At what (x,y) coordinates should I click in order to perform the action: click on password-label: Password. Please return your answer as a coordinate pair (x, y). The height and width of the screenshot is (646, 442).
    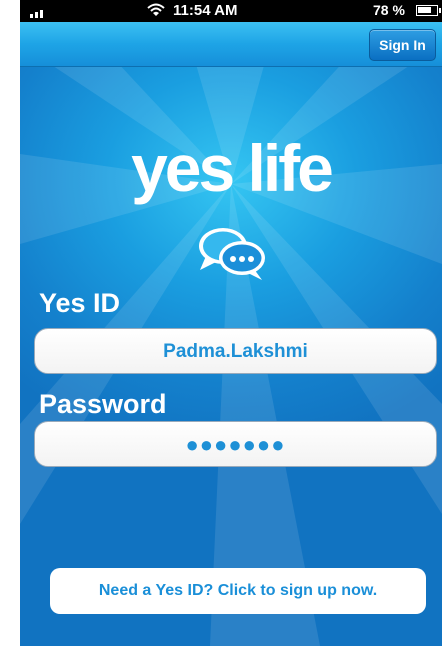
    Looking at the image, I should click on (103, 404).